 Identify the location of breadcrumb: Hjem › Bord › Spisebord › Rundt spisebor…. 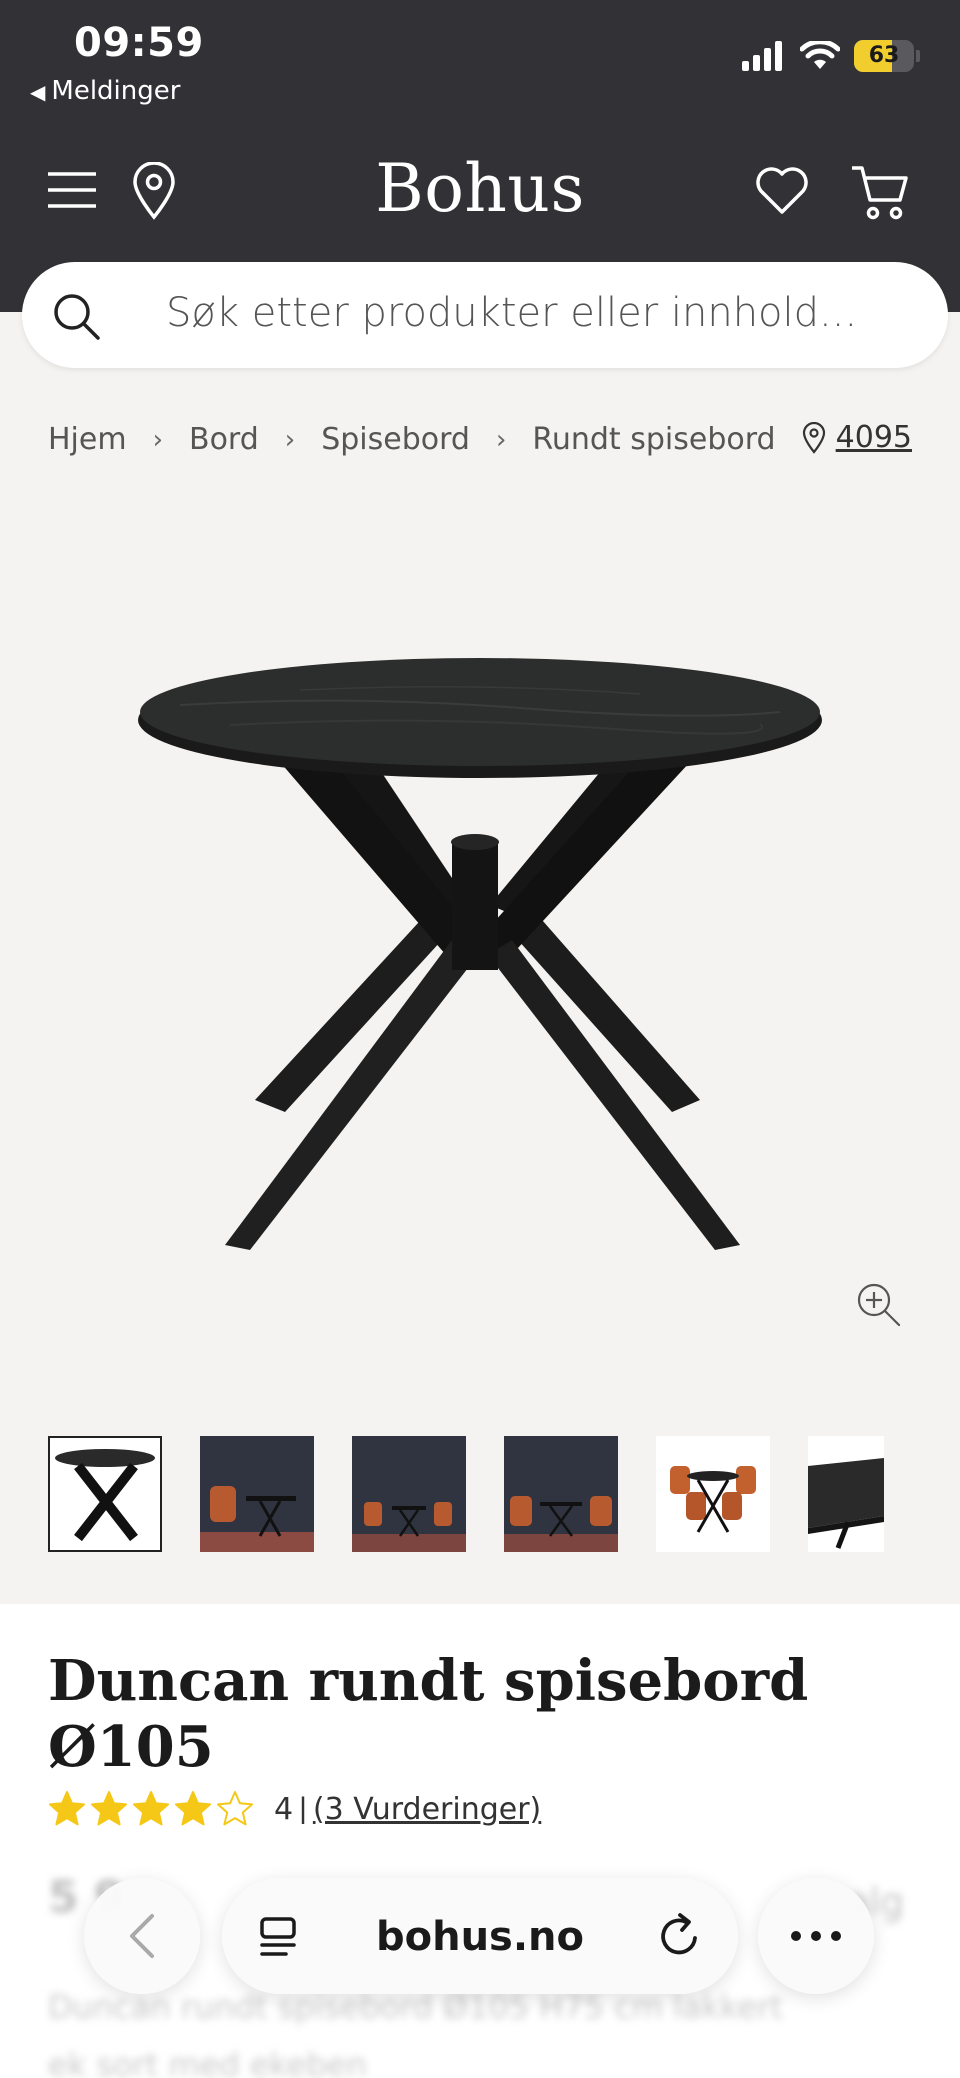
(412, 439).